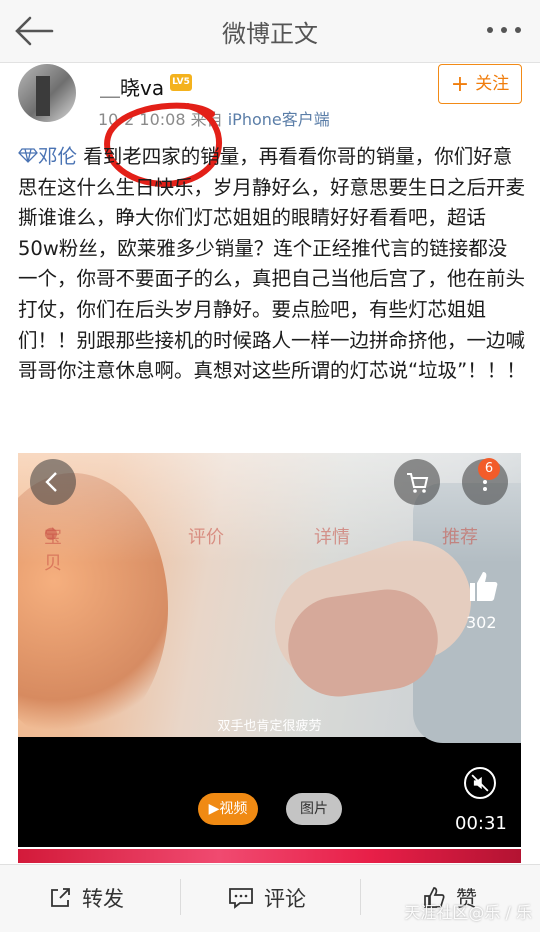  Describe the element at coordinates (482, 586) in the screenshot. I see `thumbs-up-icon` at that location.